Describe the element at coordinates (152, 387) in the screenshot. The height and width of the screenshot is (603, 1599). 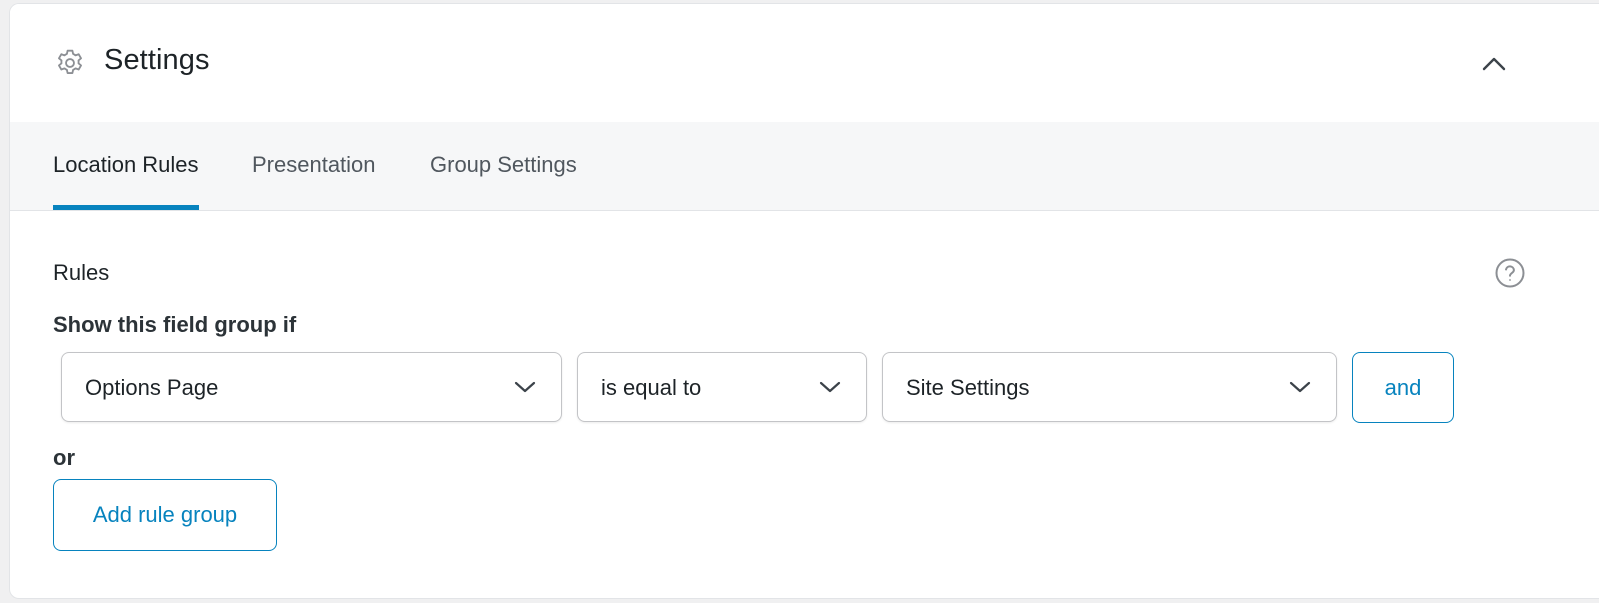
I see `rule-param-value: Options Page` at that location.